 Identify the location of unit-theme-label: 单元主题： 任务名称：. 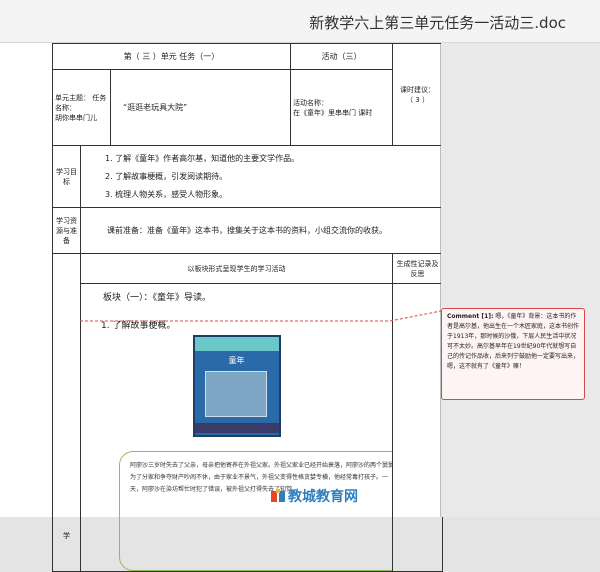
(81, 102).